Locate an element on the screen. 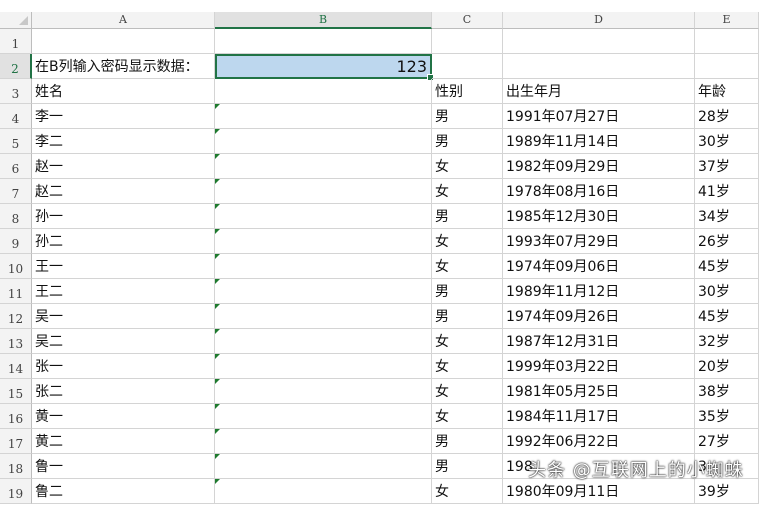 This screenshot has width=759, height=509. row-header: 18 is located at coordinates (16, 466).